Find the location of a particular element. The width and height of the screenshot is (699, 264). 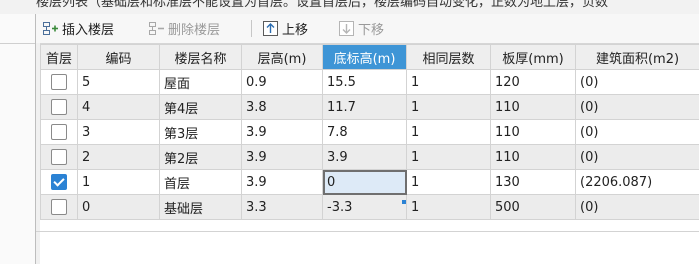

table-row: 4 第4层 3.8 11.7 1 110 (0) is located at coordinates (369, 107).